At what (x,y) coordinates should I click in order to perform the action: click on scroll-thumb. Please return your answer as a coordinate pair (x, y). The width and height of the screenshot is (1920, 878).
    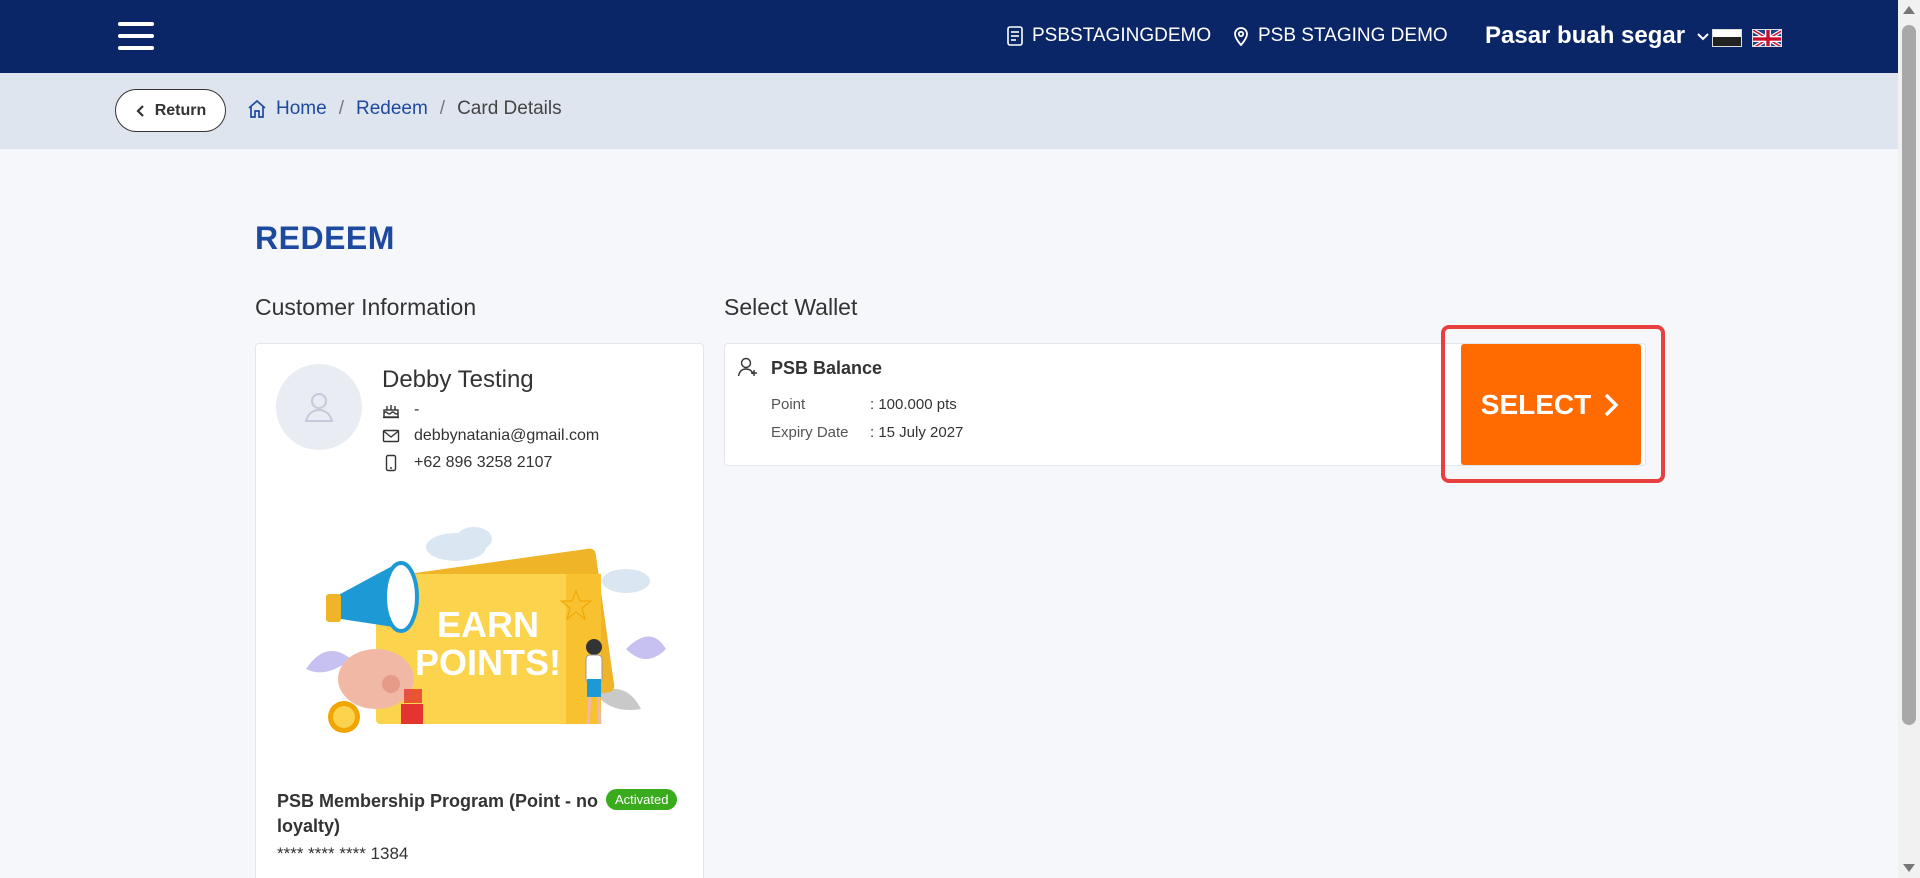
    Looking at the image, I should click on (1909, 375).